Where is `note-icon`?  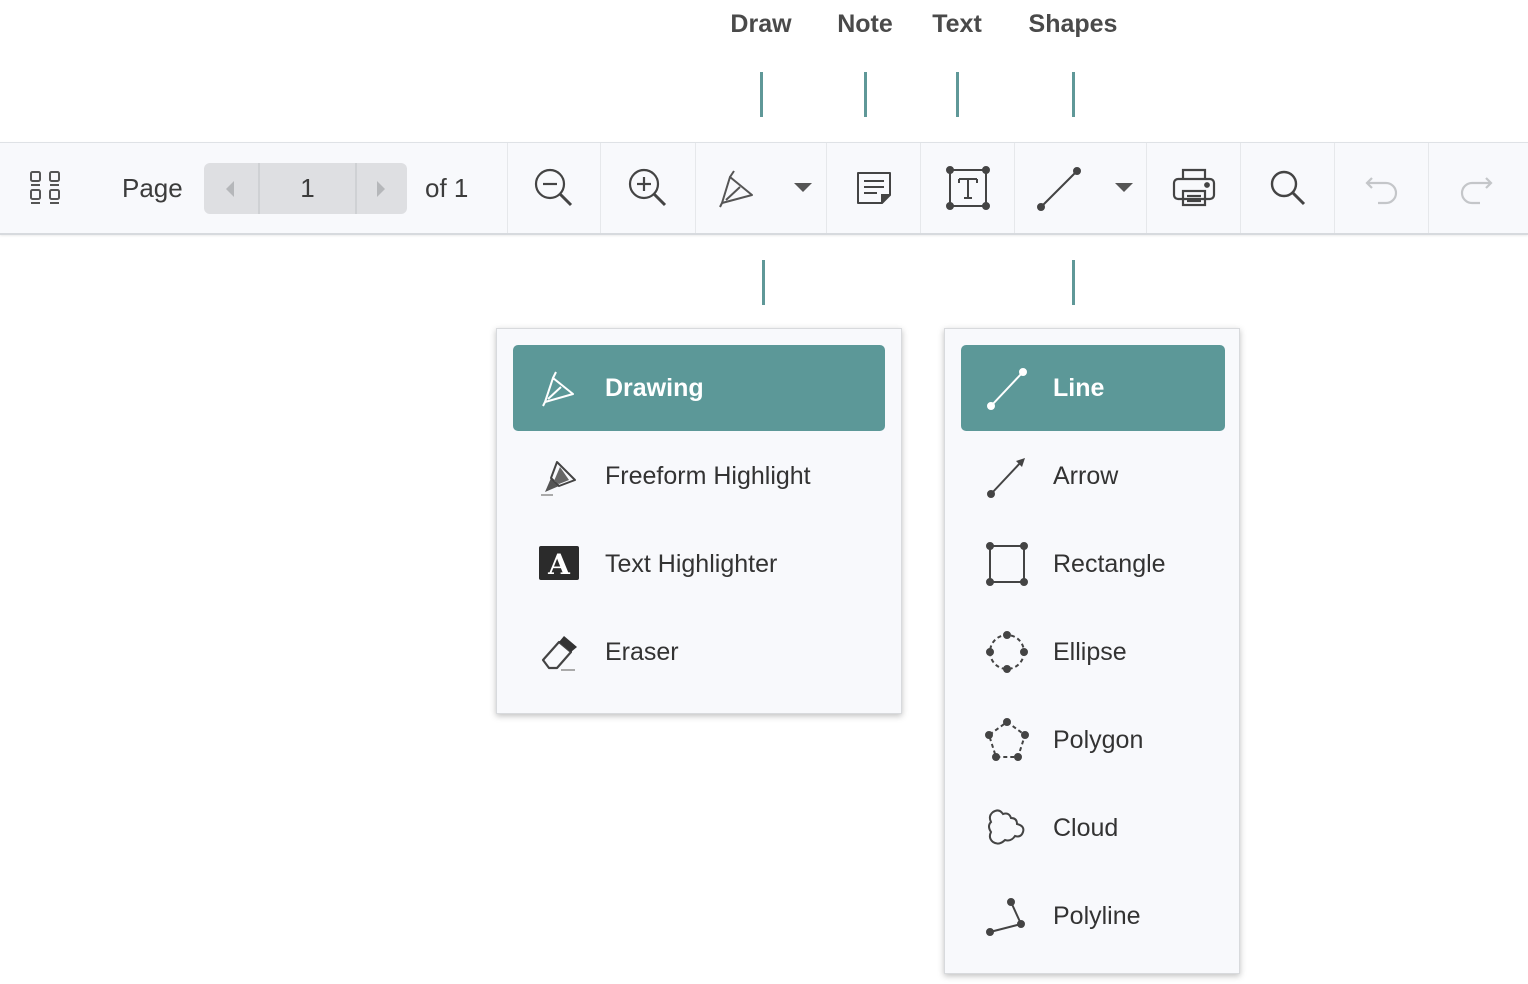 note-icon is located at coordinates (873, 188).